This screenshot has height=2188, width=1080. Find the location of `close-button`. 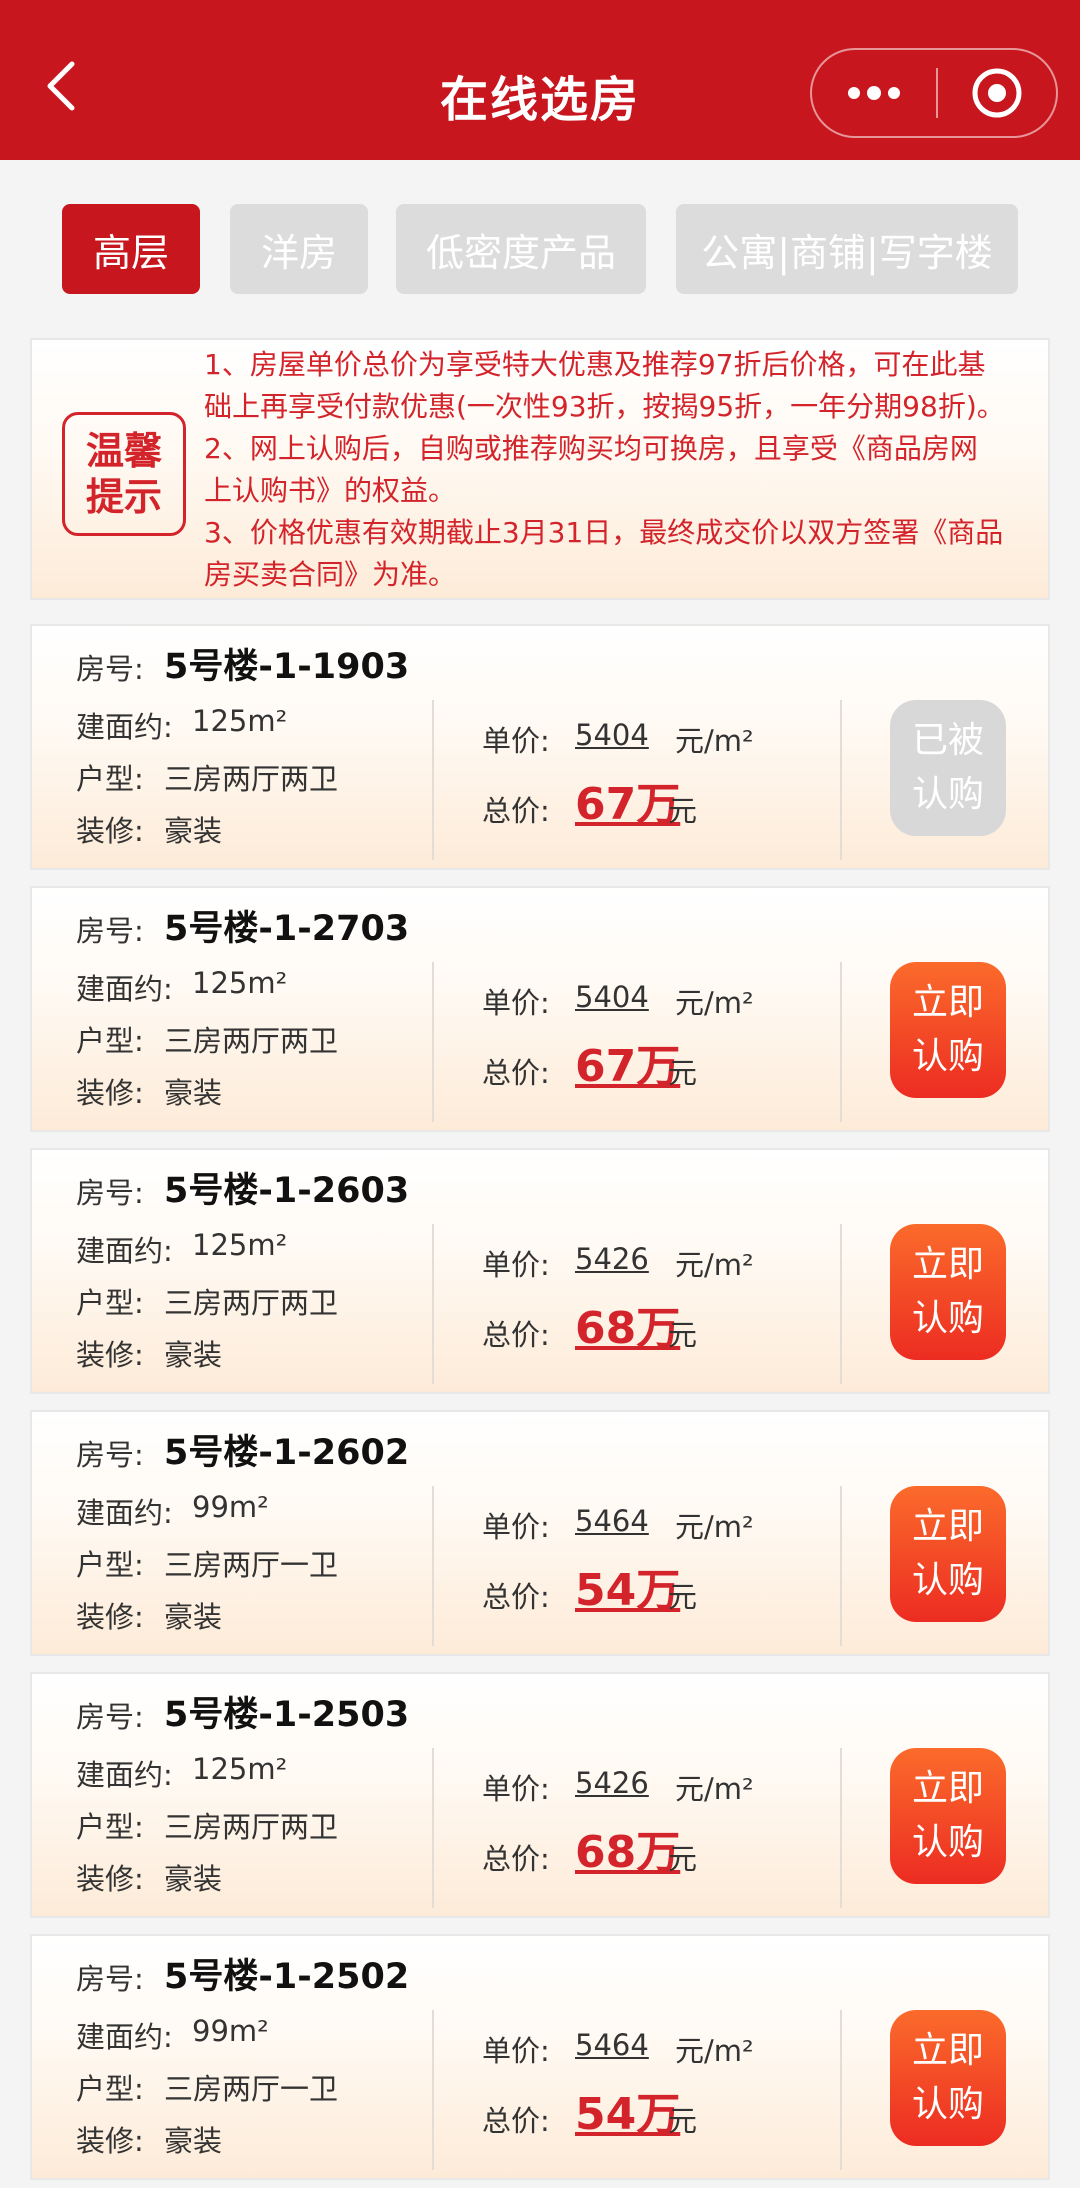

close-button is located at coordinates (997, 93).